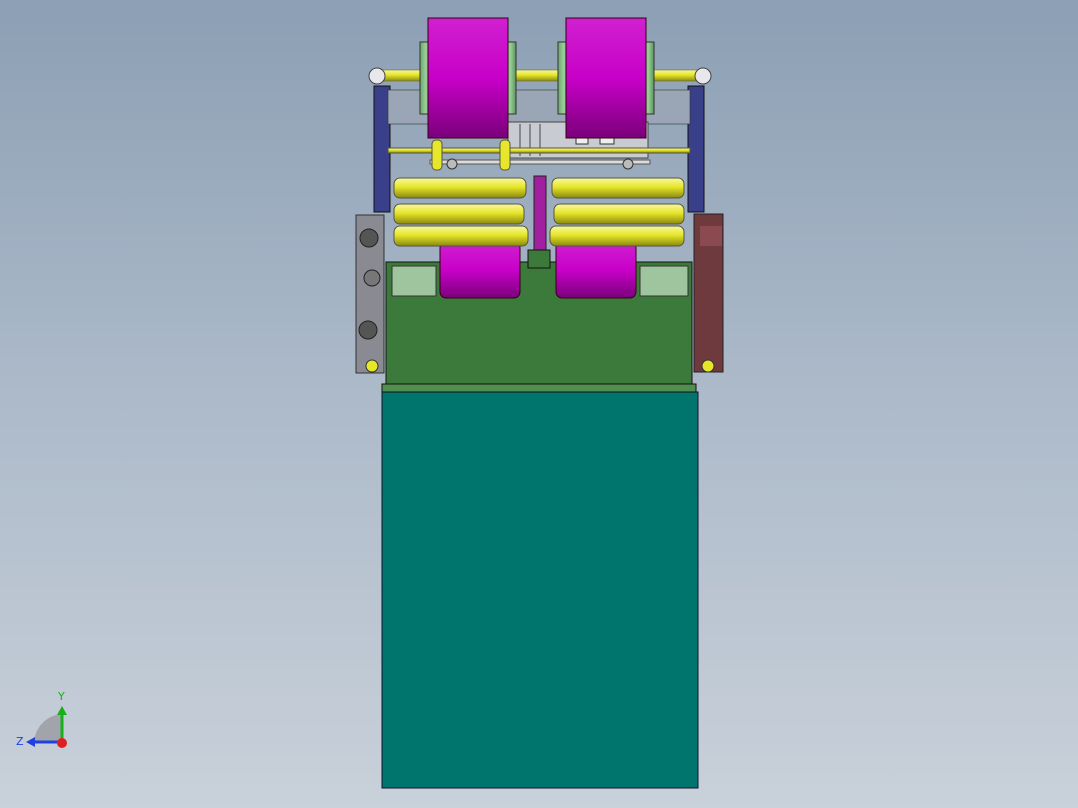 The width and height of the screenshot is (1078, 808). Describe the element at coordinates (617, 236) in the screenshot. I see `roller-row-3-right` at that location.